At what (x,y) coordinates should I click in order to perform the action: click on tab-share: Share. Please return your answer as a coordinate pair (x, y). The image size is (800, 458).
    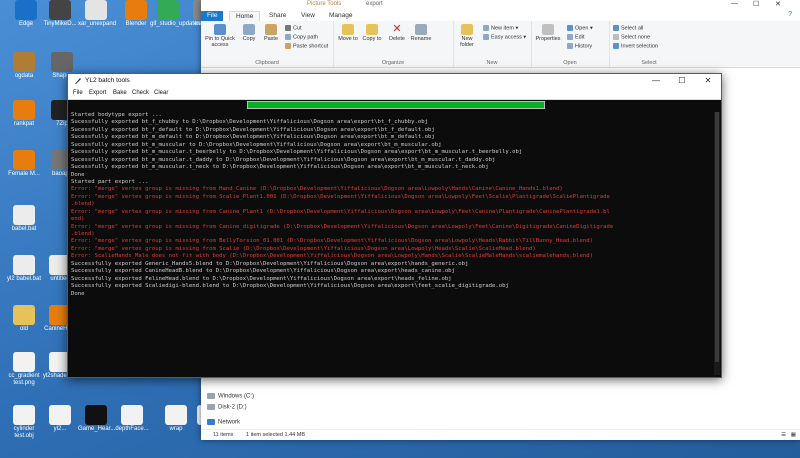
    Looking at the image, I should click on (277, 16).